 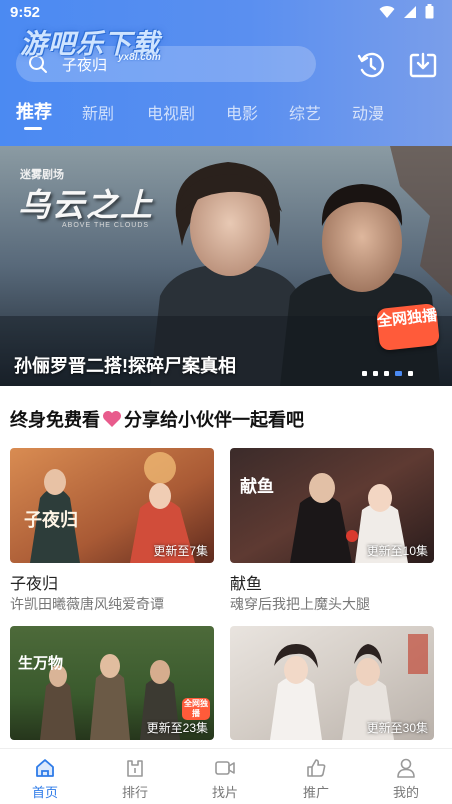 I want to click on video-camera-icon, so click(x=225, y=768).